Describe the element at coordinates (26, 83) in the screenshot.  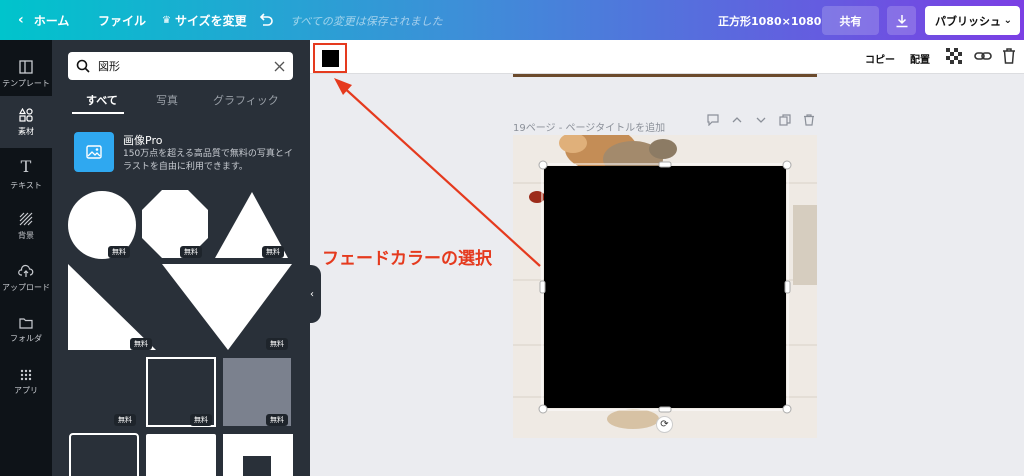
I see `rail-label: テンプレート` at that location.